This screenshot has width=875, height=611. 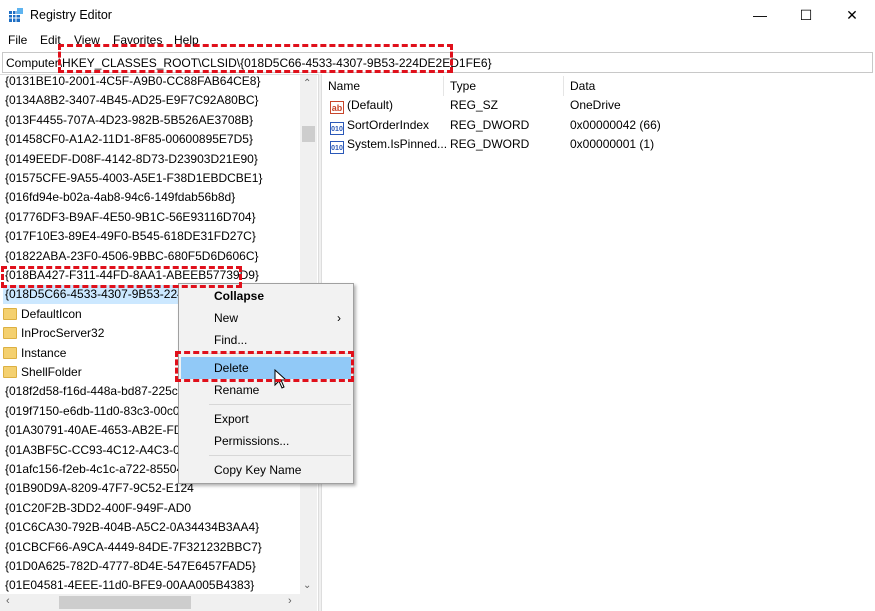 I want to click on tree-item-label: {0134A8B2-3407-4B45-AD25-E9F7C92A80BC}, so click(x=132, y=100).